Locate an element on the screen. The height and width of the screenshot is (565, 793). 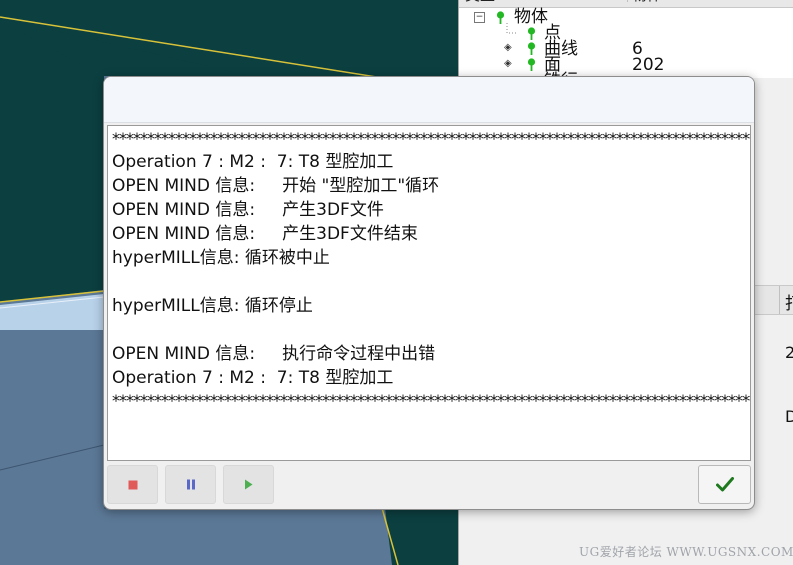
object-tree: − 物体 点 ◈ 曲线 6 ◈ 面 202 铣行 is located at coordinates (626, 49).